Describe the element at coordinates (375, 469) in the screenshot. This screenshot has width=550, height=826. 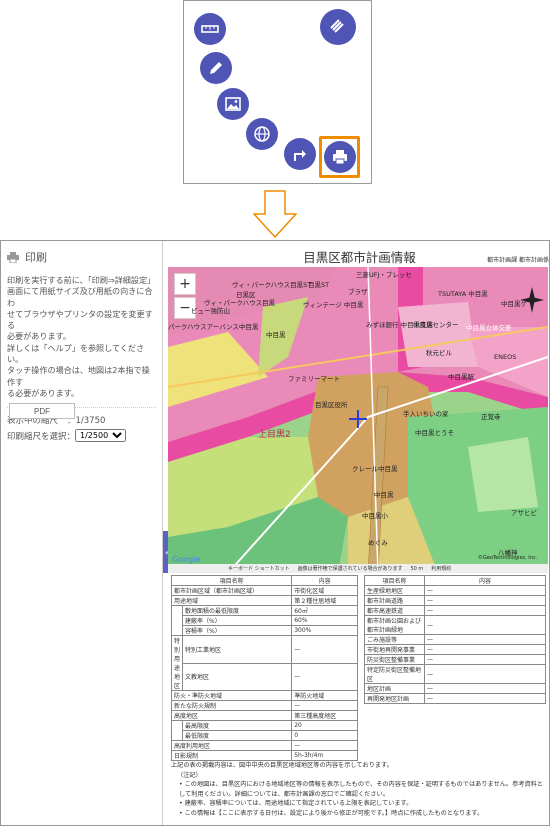
I see `map-label: クレール中目黒` at that location.